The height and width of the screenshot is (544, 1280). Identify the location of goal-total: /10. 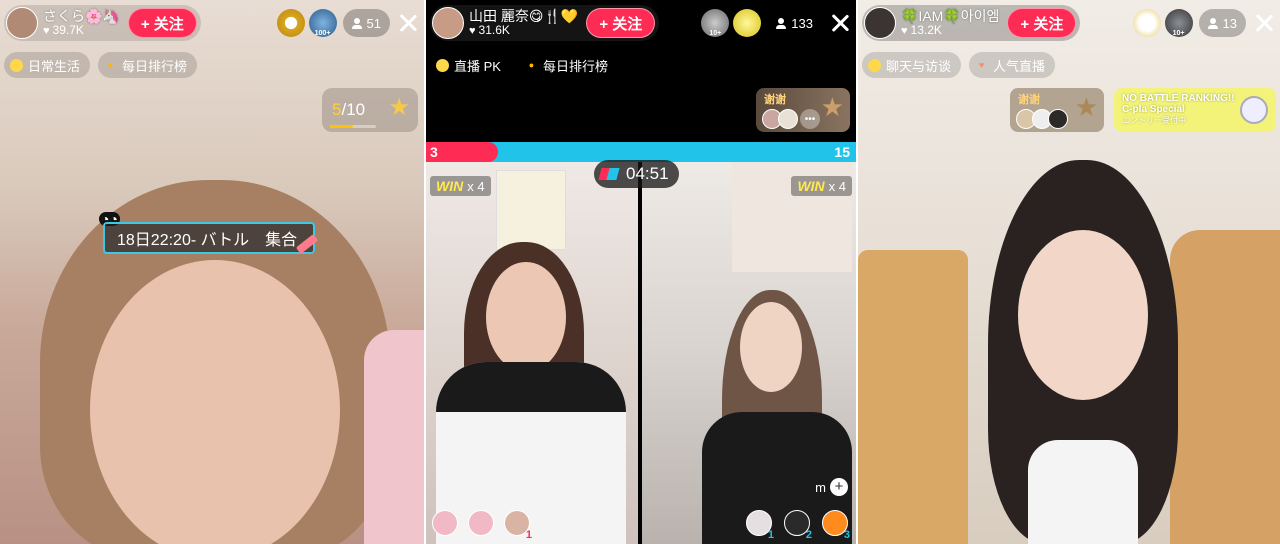
(353, 109).